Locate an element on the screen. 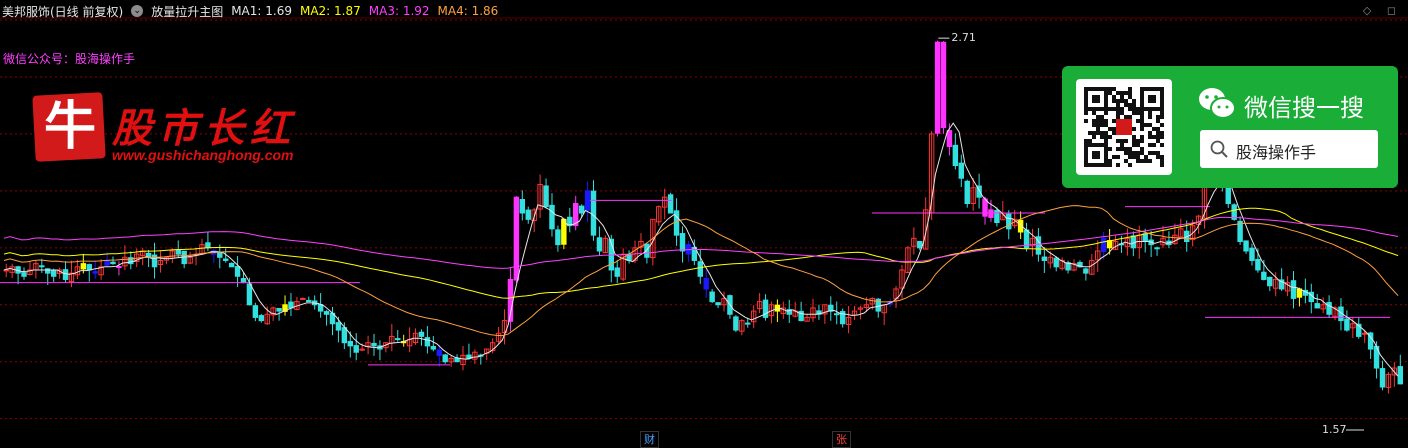  search-icon is located at coordinates (1219, 149).